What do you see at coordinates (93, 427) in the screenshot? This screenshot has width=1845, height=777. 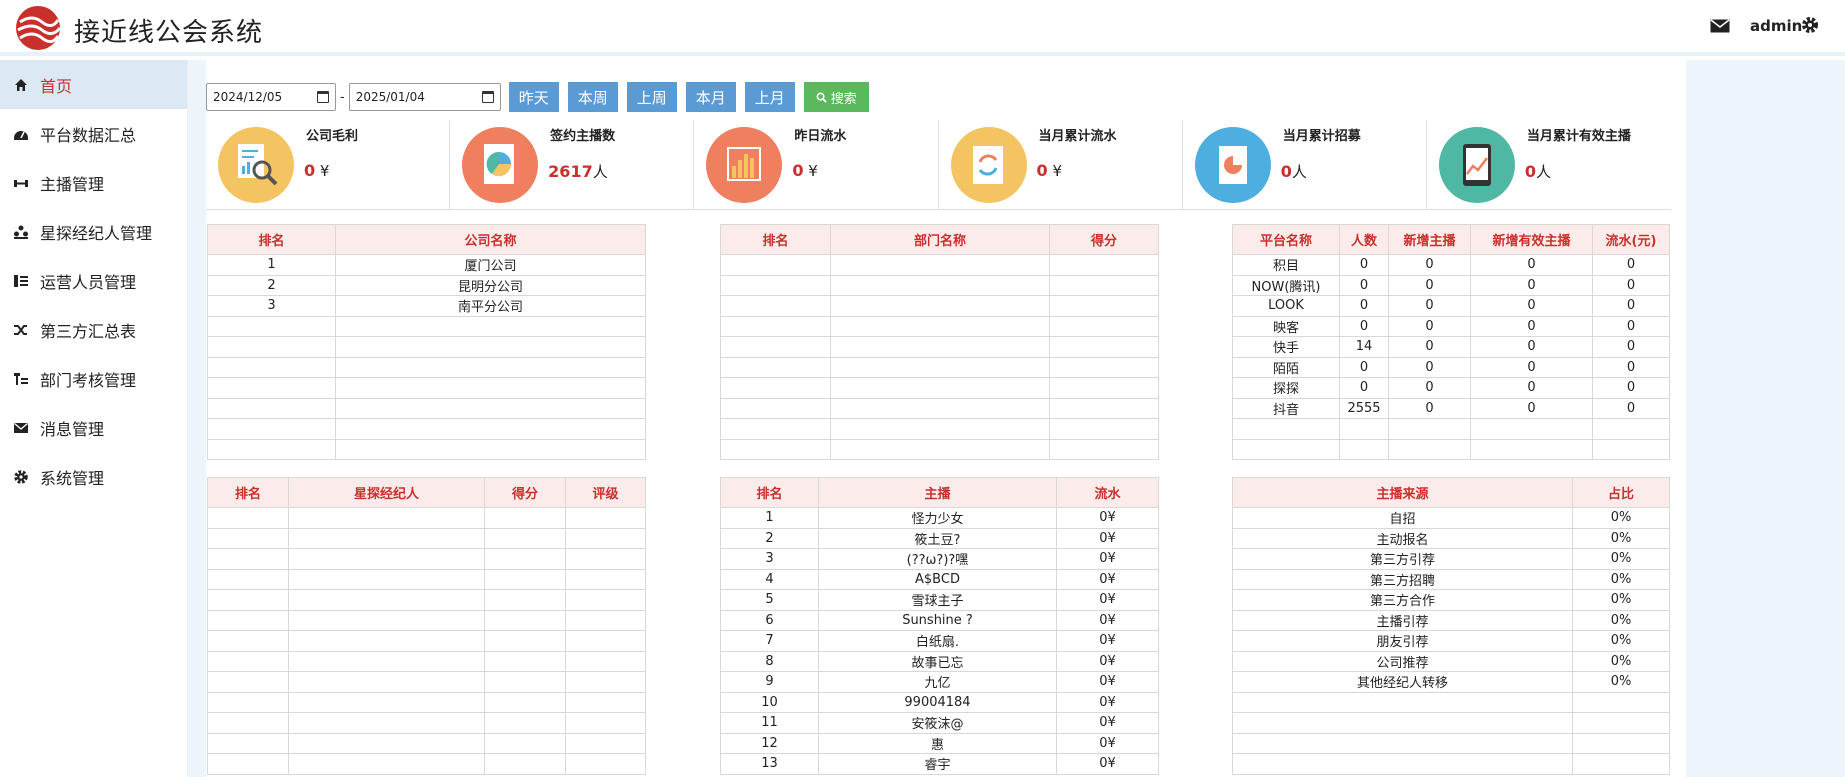 I see `sidebar-item-message: 消息管理` at bounding box center [93, 427].